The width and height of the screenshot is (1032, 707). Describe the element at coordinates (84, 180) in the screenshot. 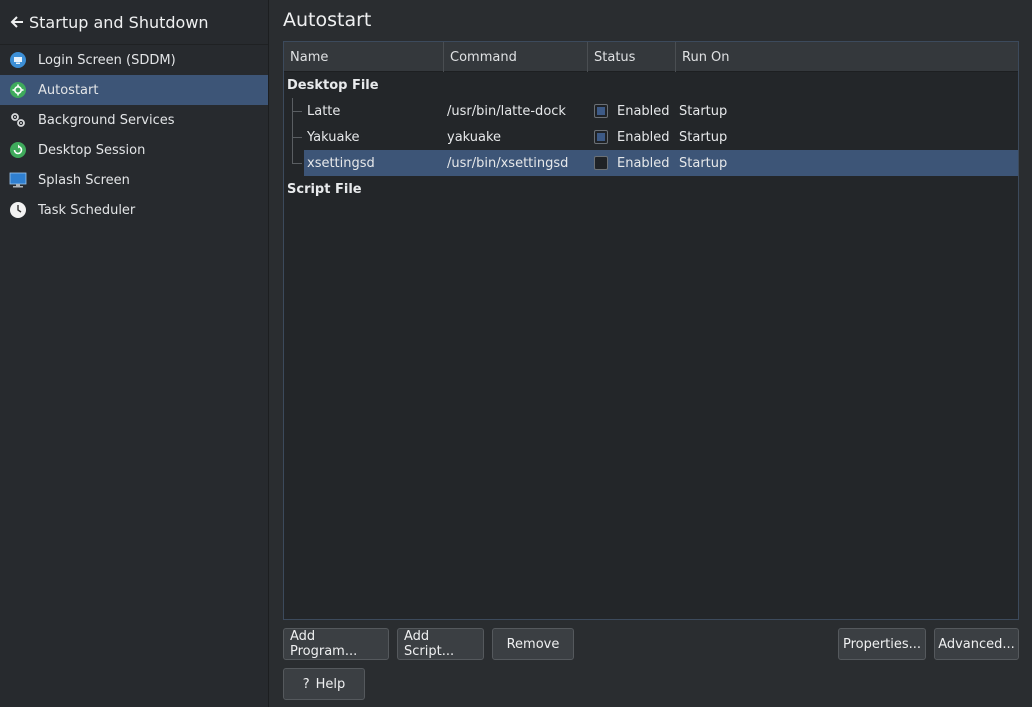

I see `sidebar-item-label: Splash Screen` at that location.